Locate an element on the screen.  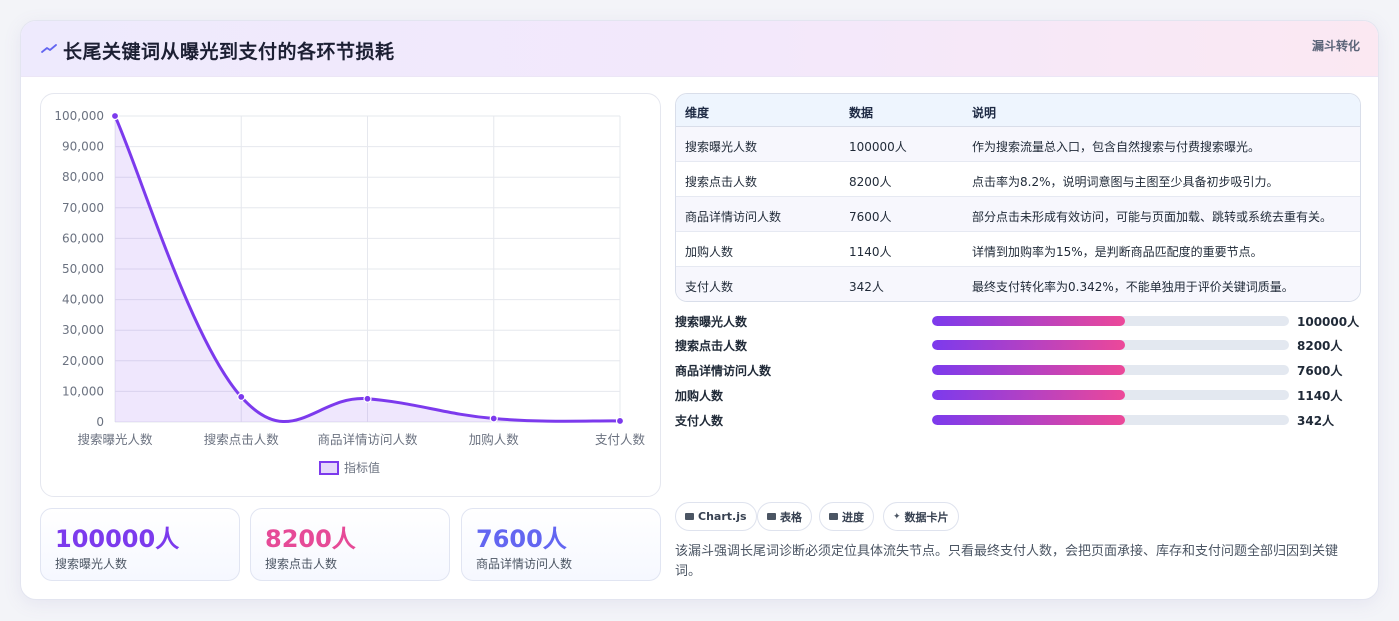
legend-label: 指标值 is located at coordinates (362, 467).